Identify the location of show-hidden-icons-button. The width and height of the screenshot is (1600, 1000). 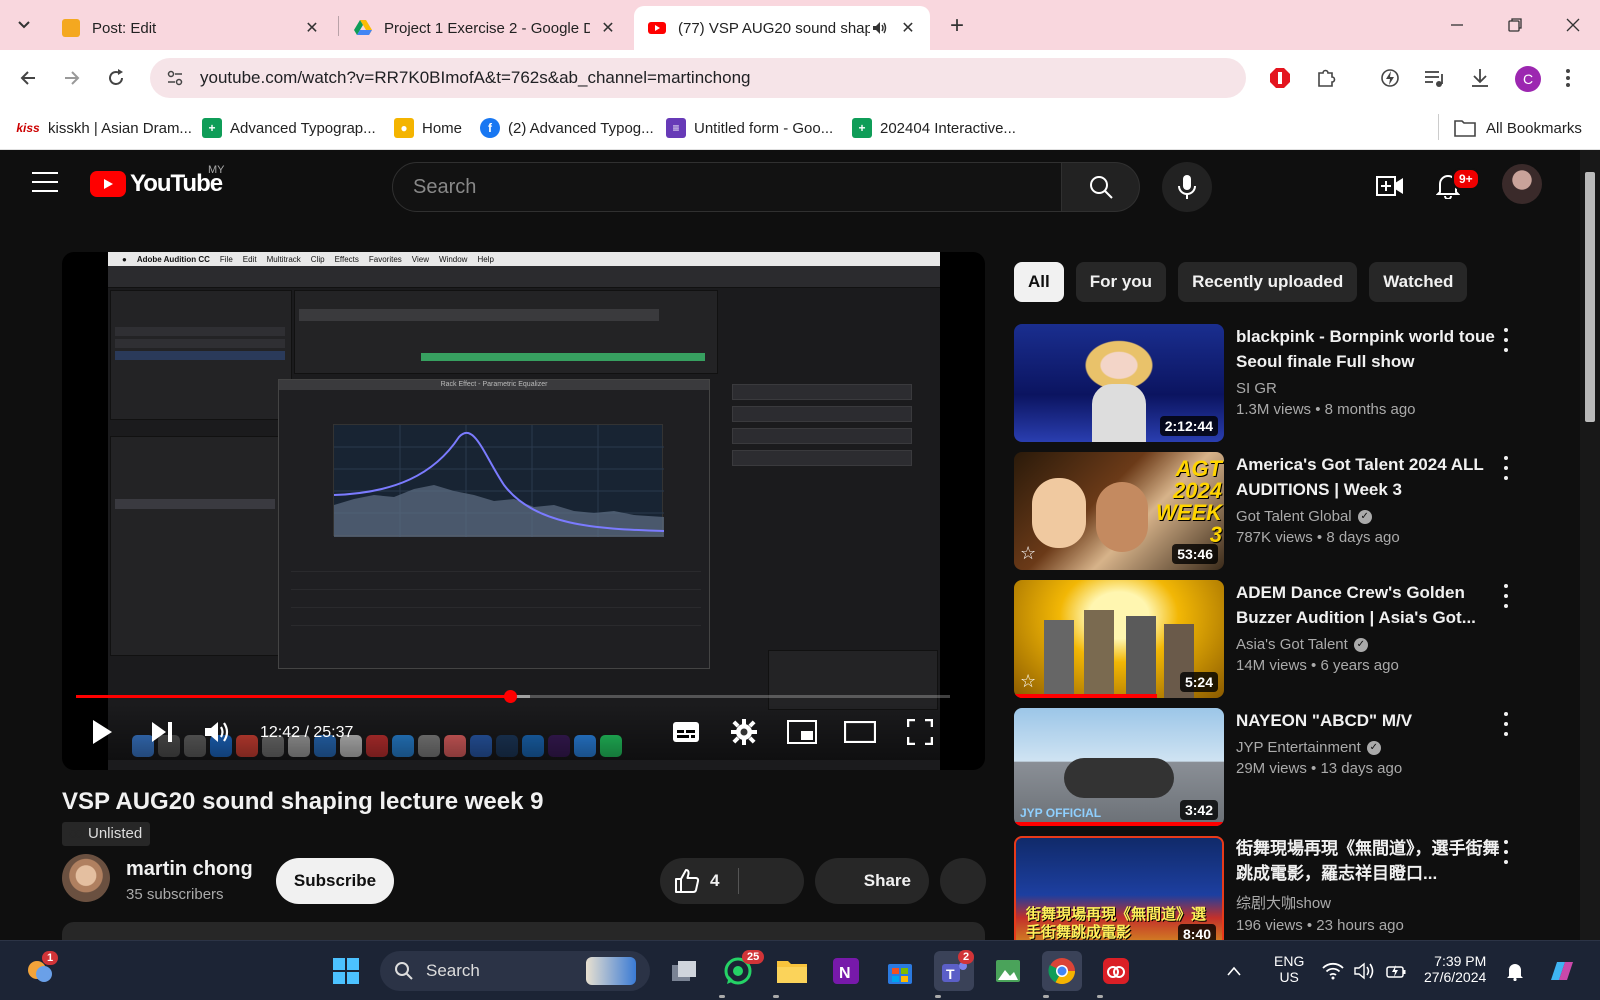
(1234, 971).